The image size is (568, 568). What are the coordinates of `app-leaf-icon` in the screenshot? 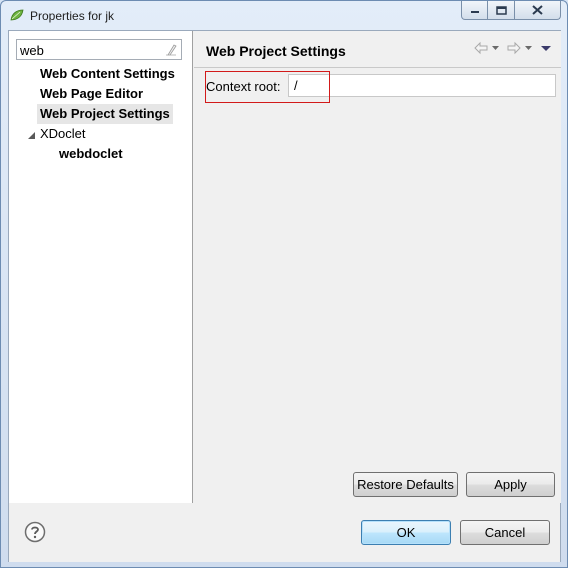 It's located at (17, 15).